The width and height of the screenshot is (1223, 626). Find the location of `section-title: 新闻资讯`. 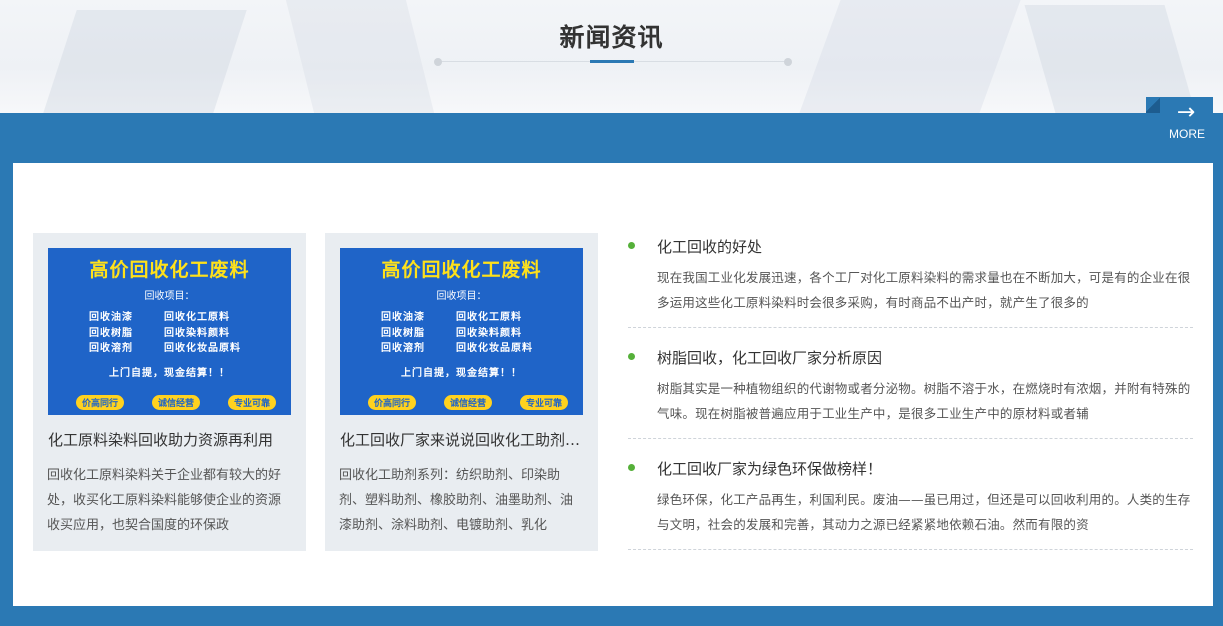

section-title: 新闻资讯 is located at coordinates (611, 37).